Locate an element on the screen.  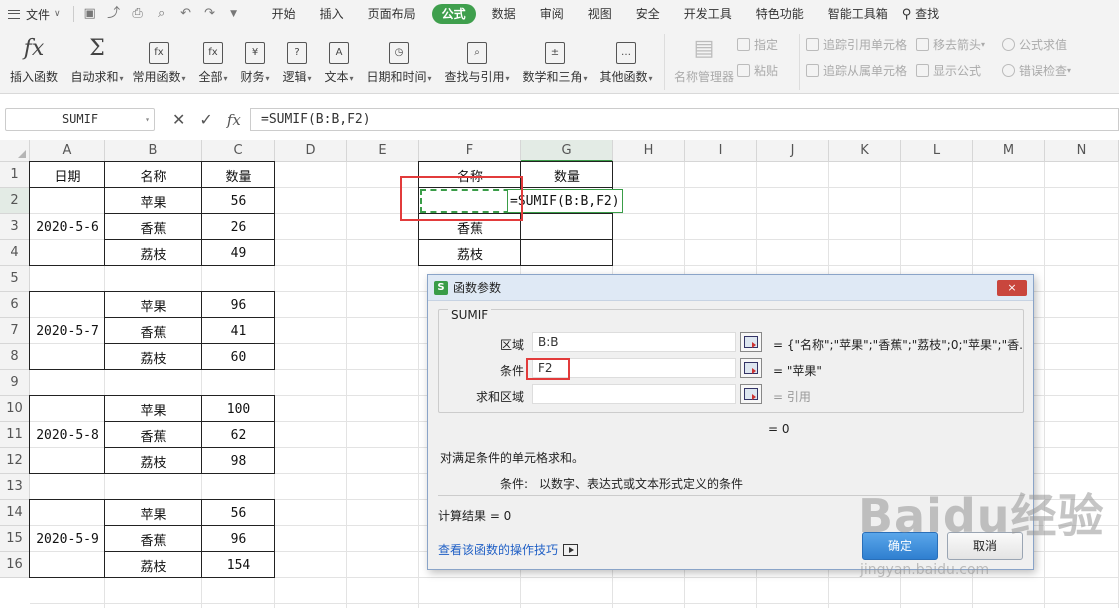
column-header-b: B is located at coordinates (153, 151).